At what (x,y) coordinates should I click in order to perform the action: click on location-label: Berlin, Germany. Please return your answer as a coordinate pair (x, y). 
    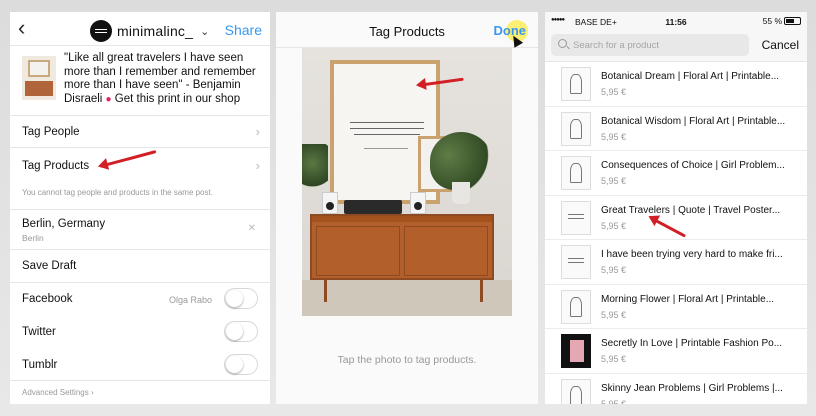
    Looking at the image, I should click on (64, 224).